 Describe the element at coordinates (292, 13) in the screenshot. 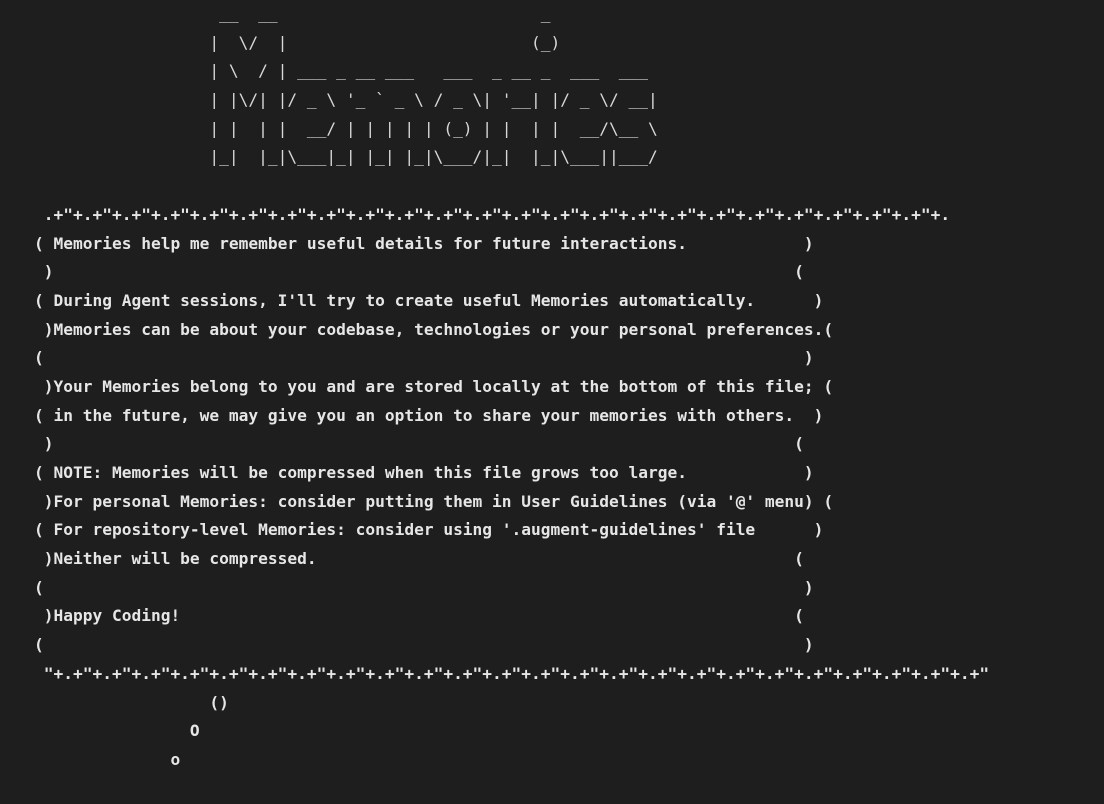

I see `logo-art-line: __ __ _` at that location.